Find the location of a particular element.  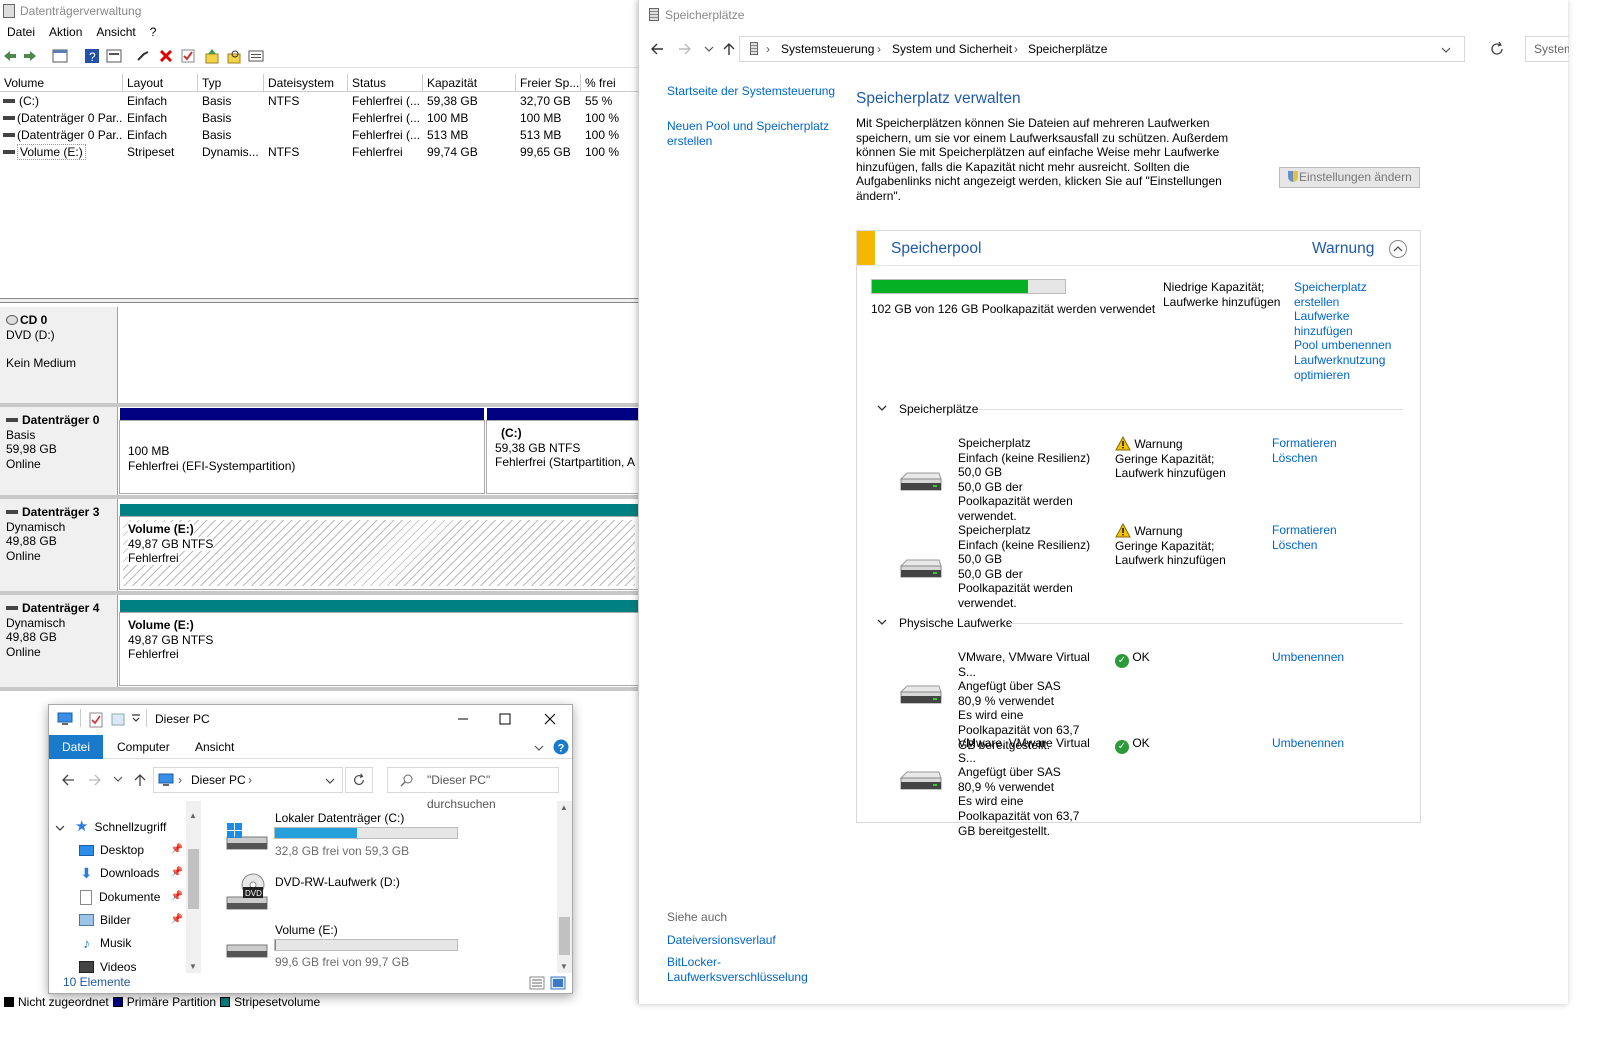

stripeset-volume-e-disk3: Volume (E:) 49,87 GB NTFS Fehlerfrei is located at coordinates (378, 553).